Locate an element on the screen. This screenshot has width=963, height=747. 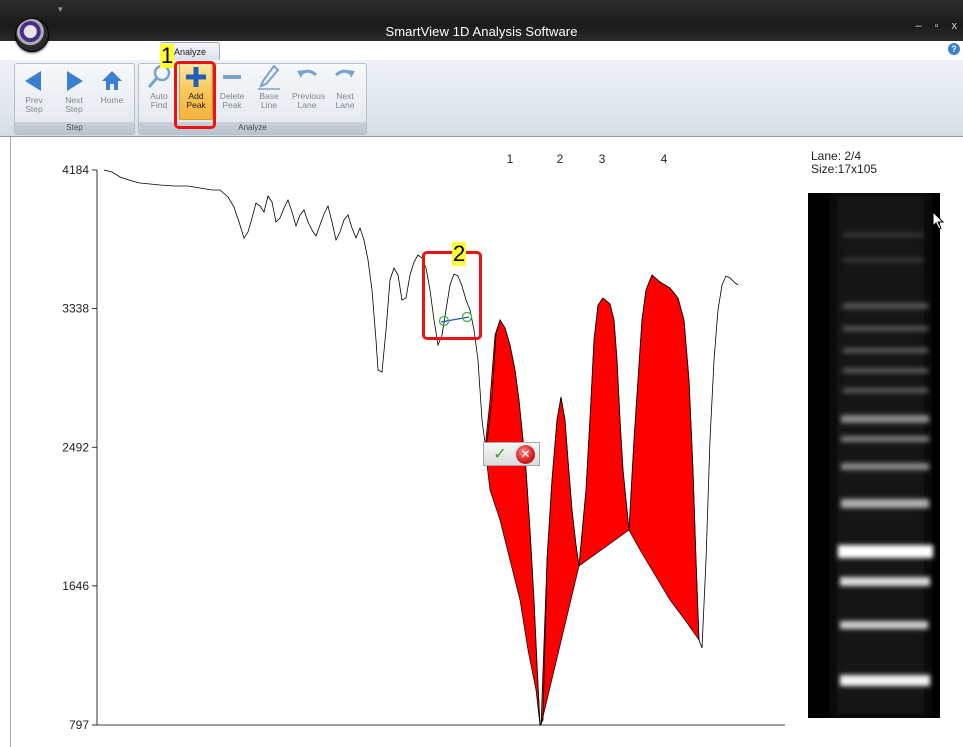
y-tick-label: 2492 is located at coordinates (75, 447).